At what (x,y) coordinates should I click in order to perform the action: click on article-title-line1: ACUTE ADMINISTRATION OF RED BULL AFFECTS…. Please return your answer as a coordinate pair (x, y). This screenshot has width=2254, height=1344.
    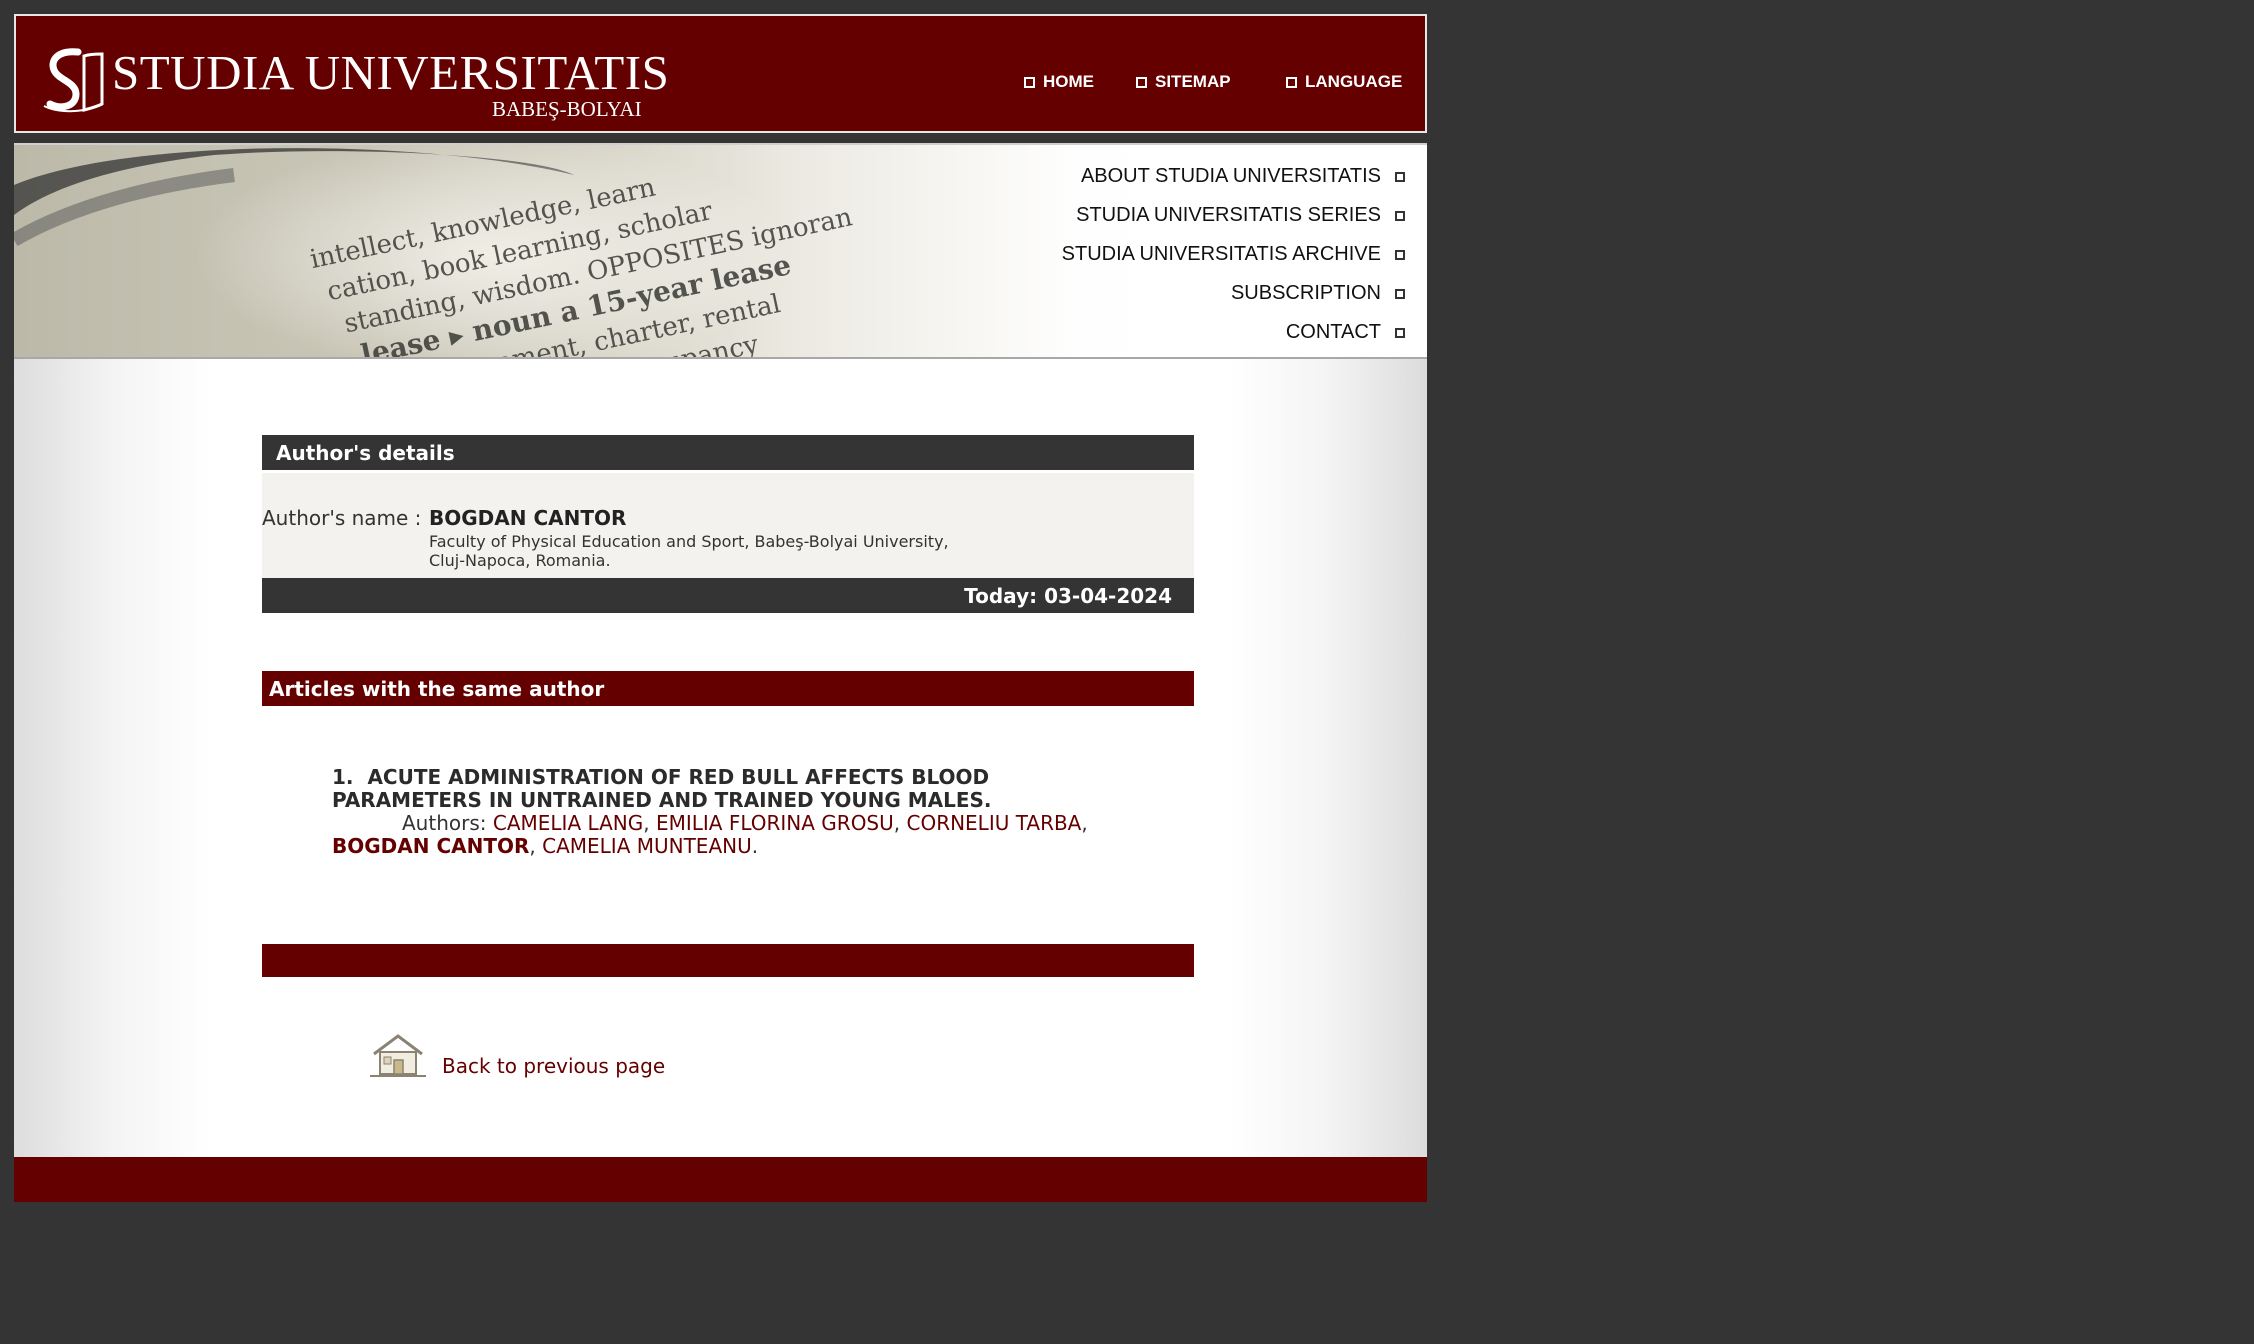
    Looking at the image, I should click on (678, 777).